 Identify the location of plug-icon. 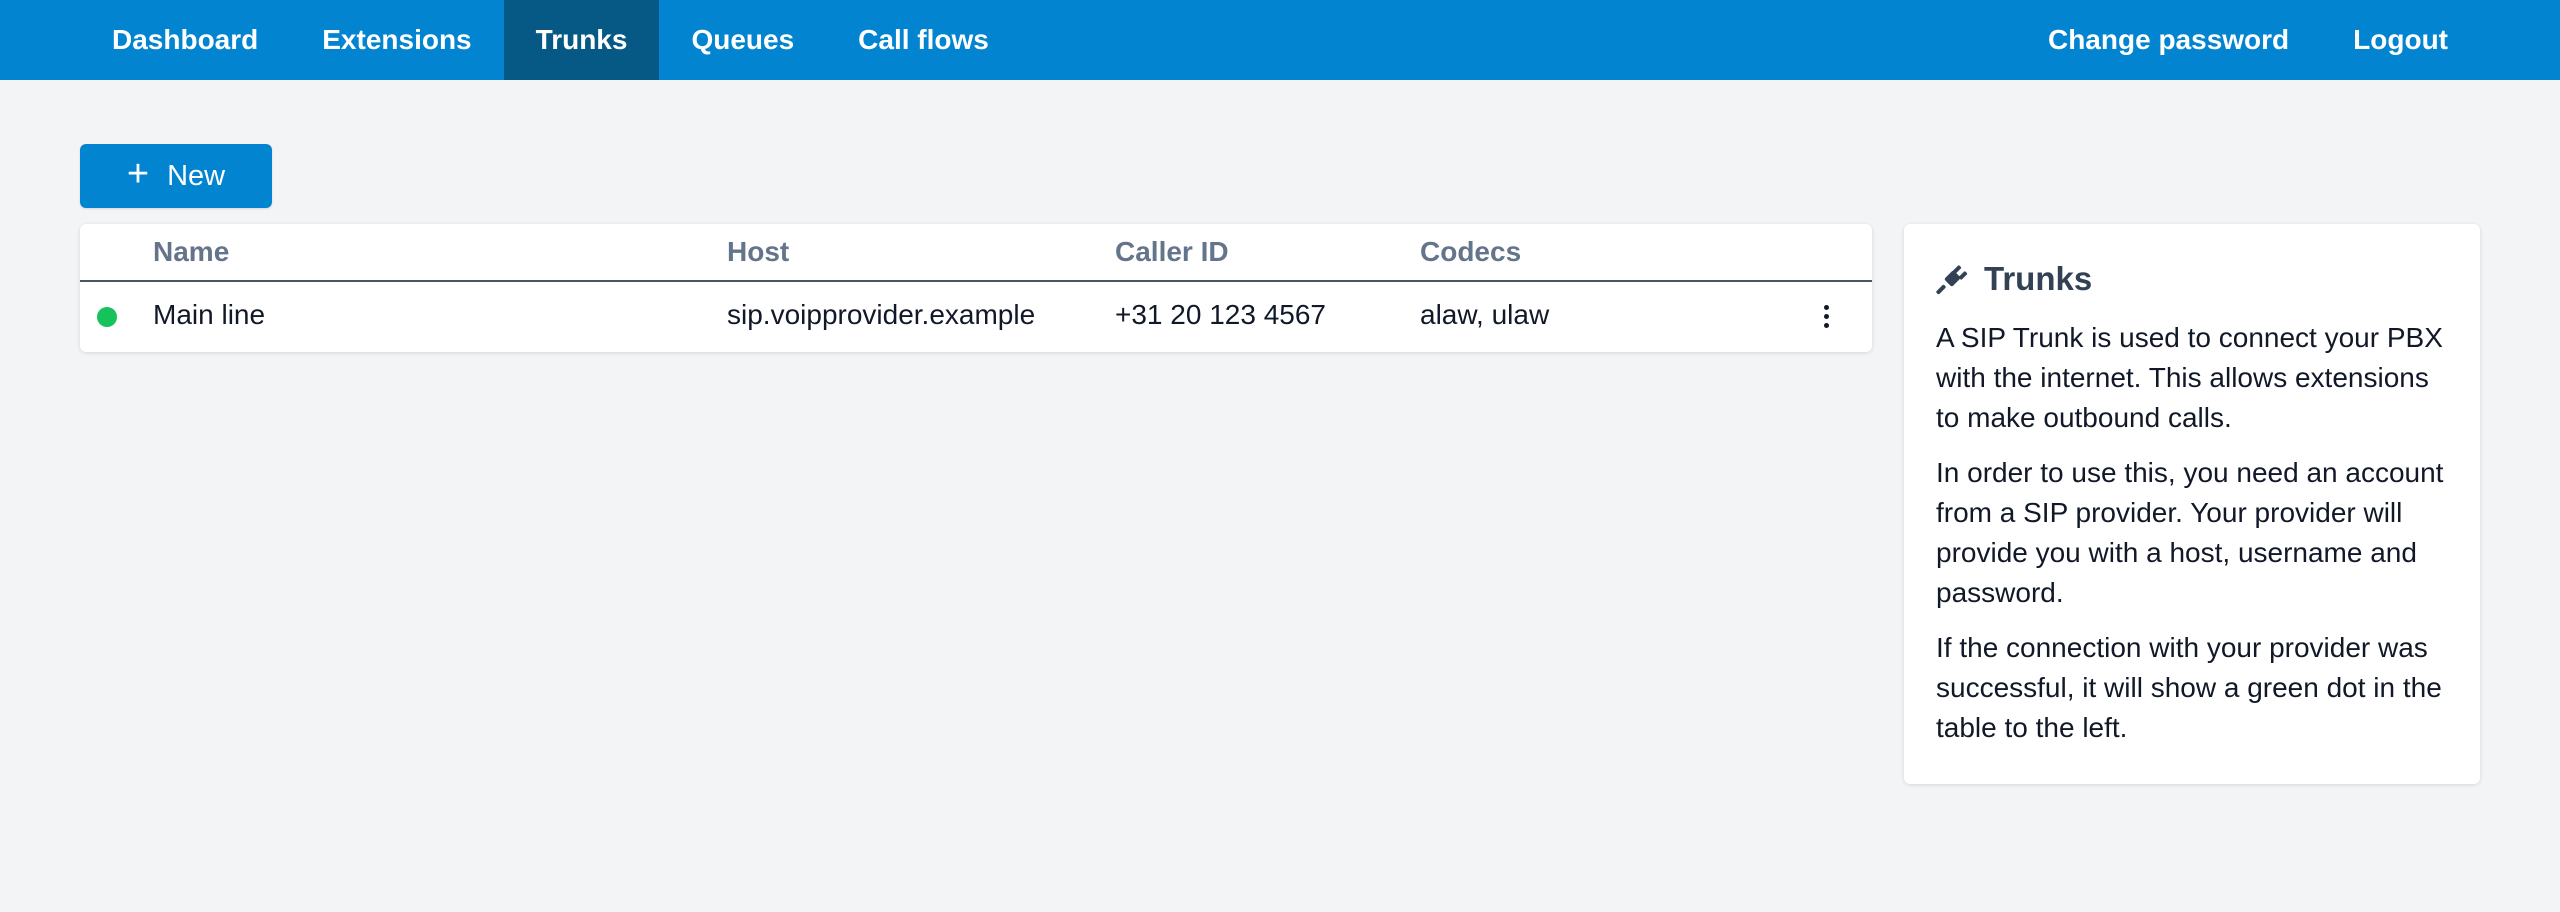
(1952, 280).